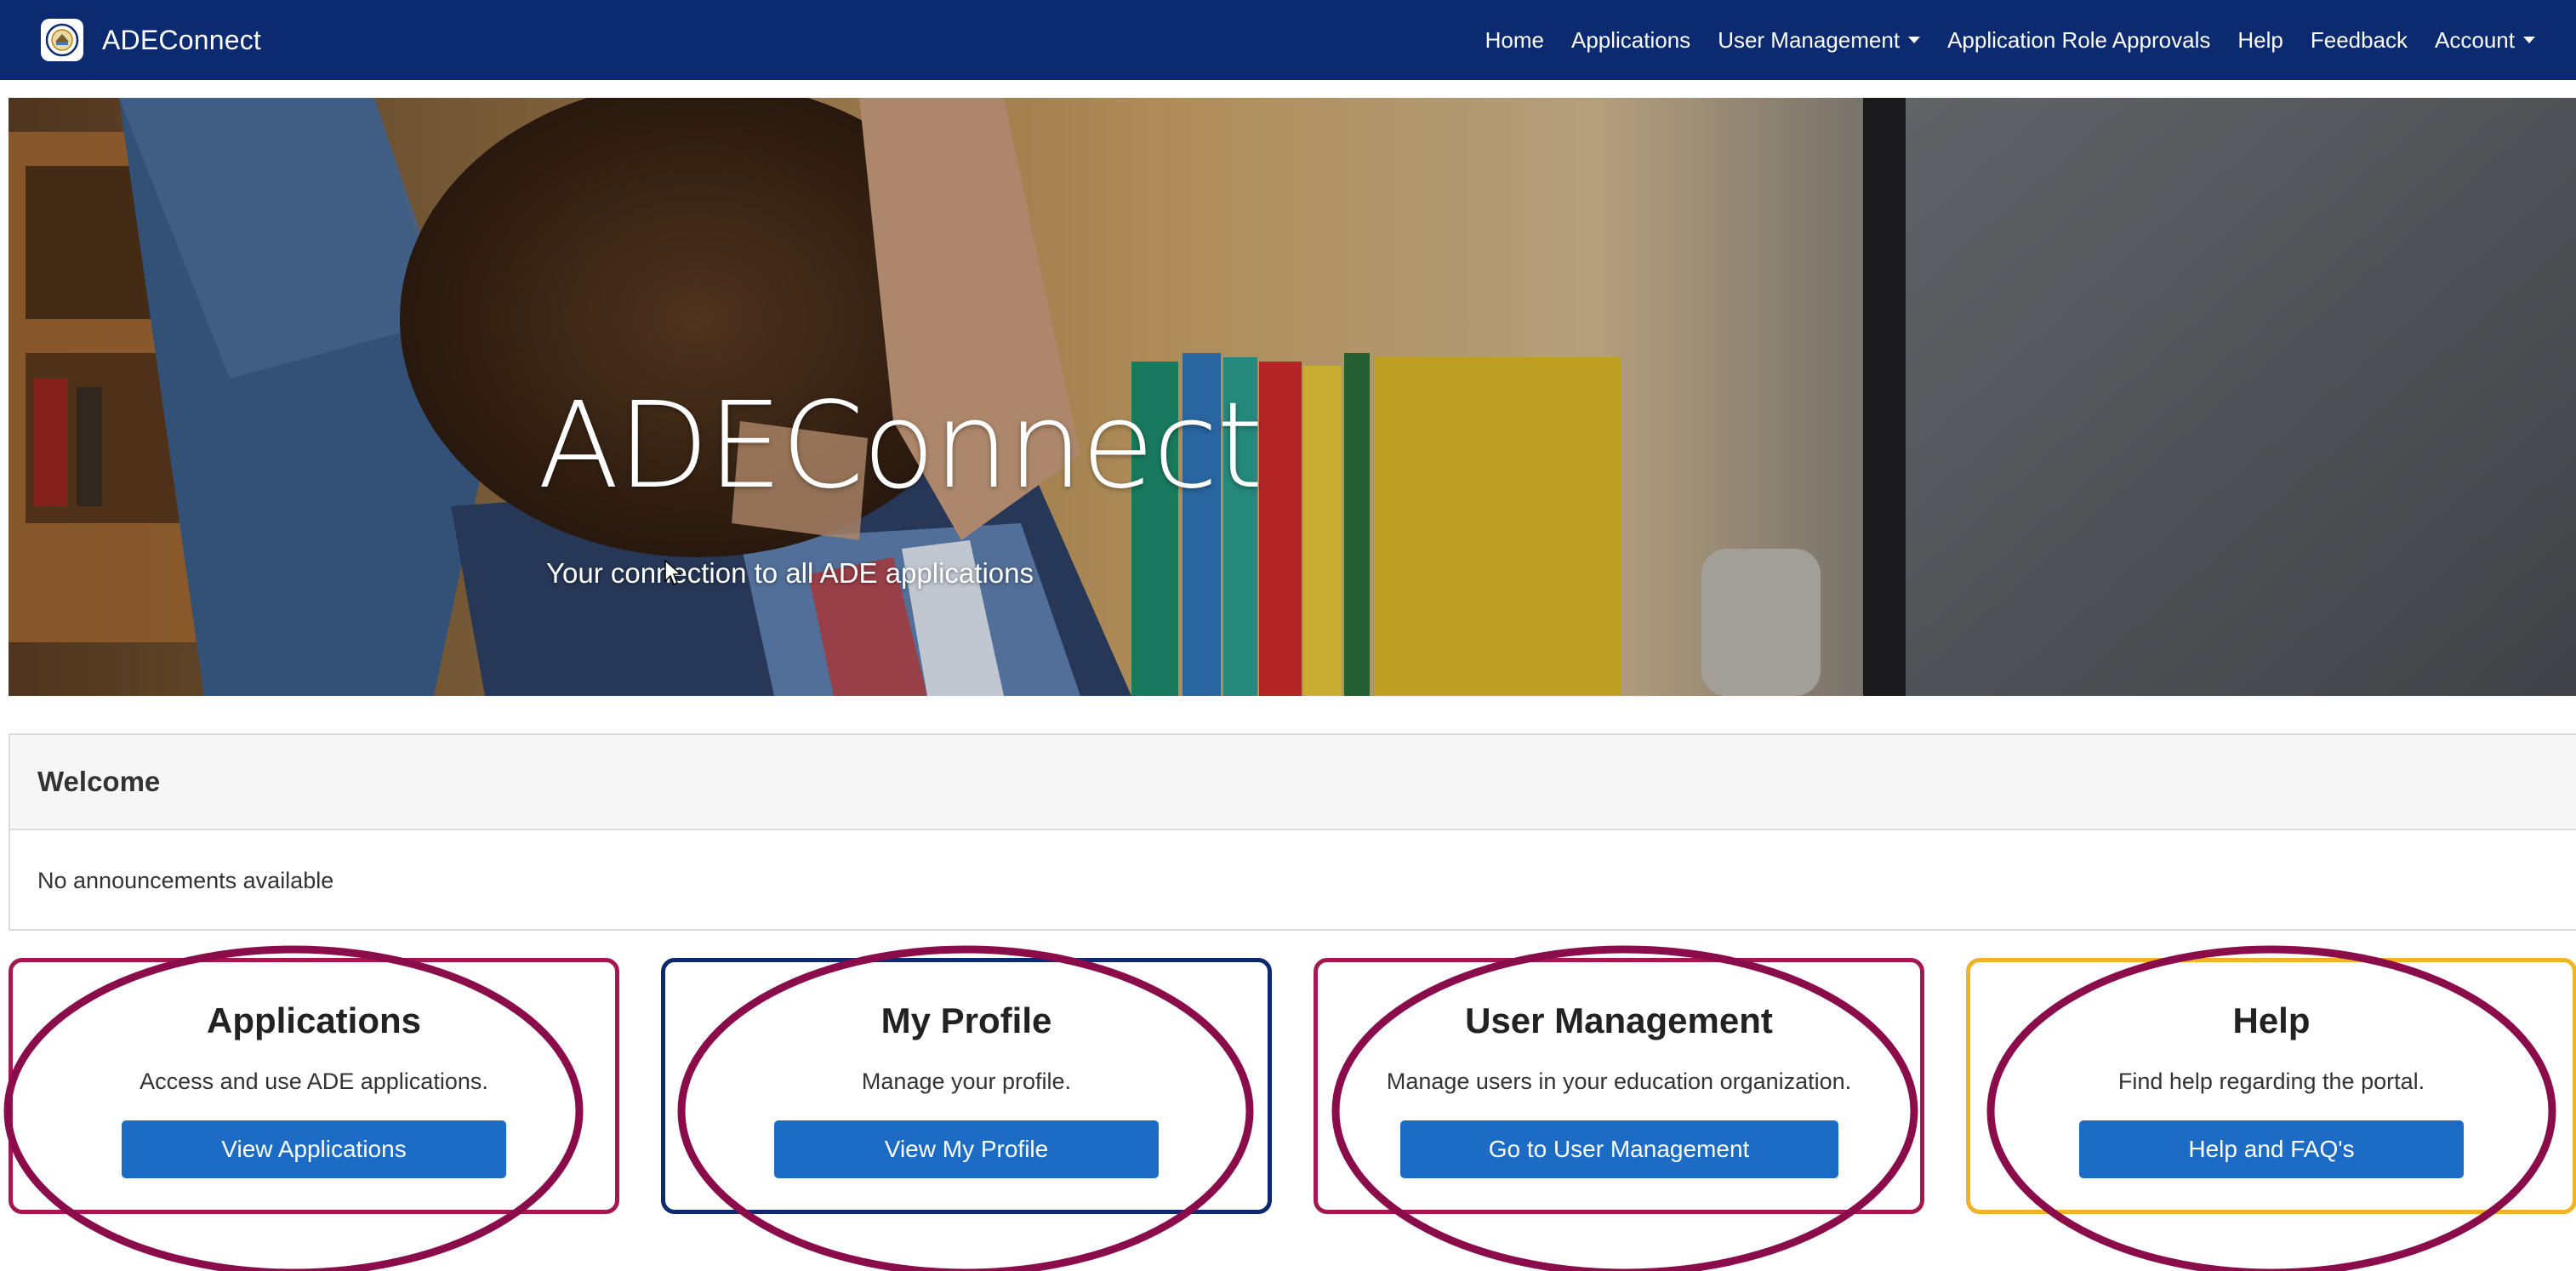 The height and width of the screenshot is (1271, 2576). What do you see at coordinates (1618, 1149) in the screenshot?
I see `go-to-user-management-button: Go to User Management` at bounding box center [1618, 1149].